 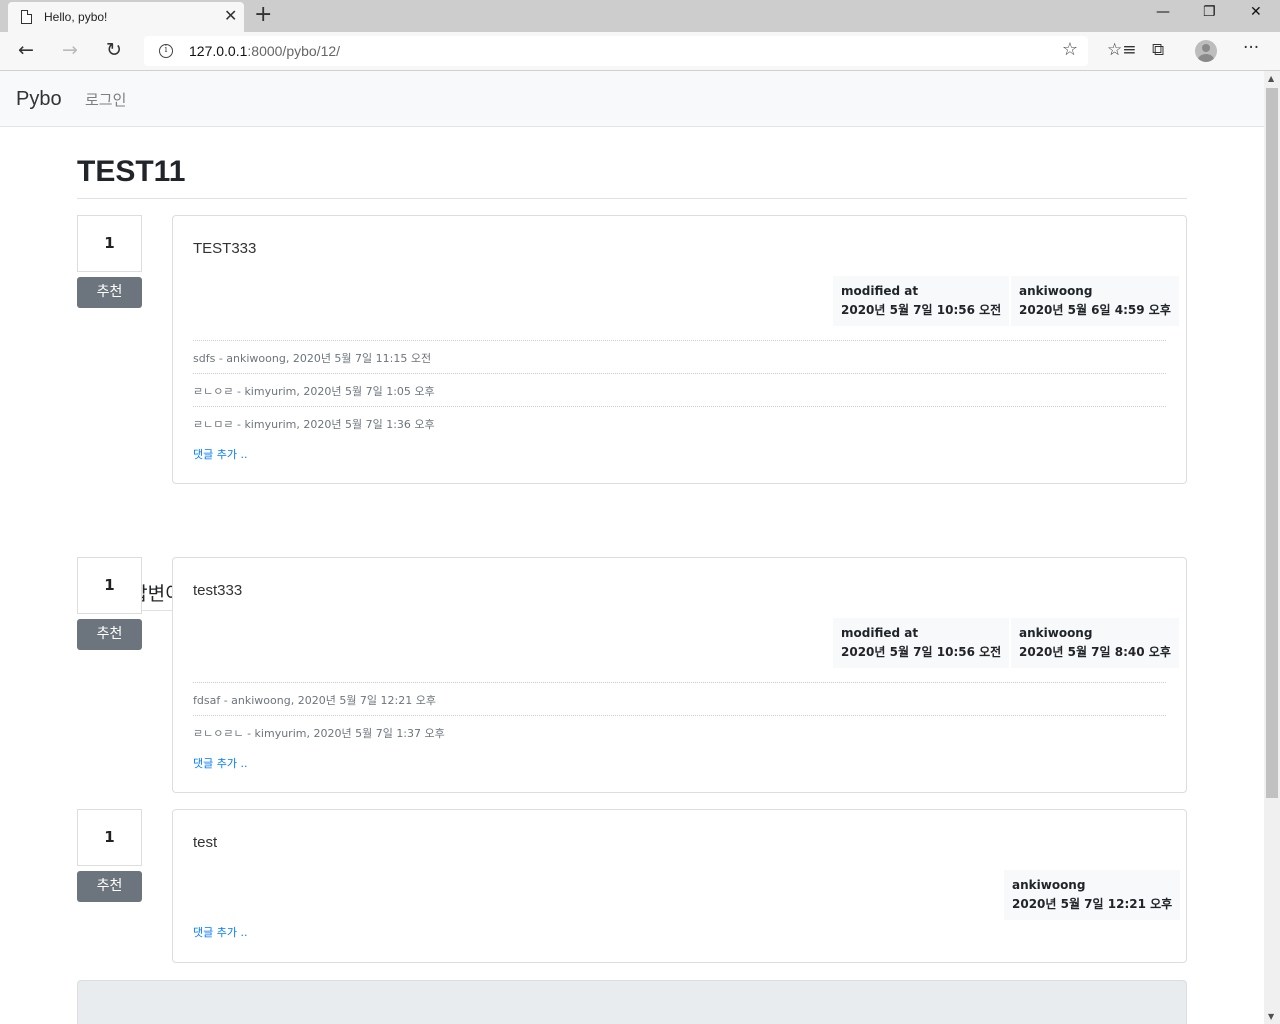 I want to click on tab-title: Hello, pybo!, so click(x=76, y=17).